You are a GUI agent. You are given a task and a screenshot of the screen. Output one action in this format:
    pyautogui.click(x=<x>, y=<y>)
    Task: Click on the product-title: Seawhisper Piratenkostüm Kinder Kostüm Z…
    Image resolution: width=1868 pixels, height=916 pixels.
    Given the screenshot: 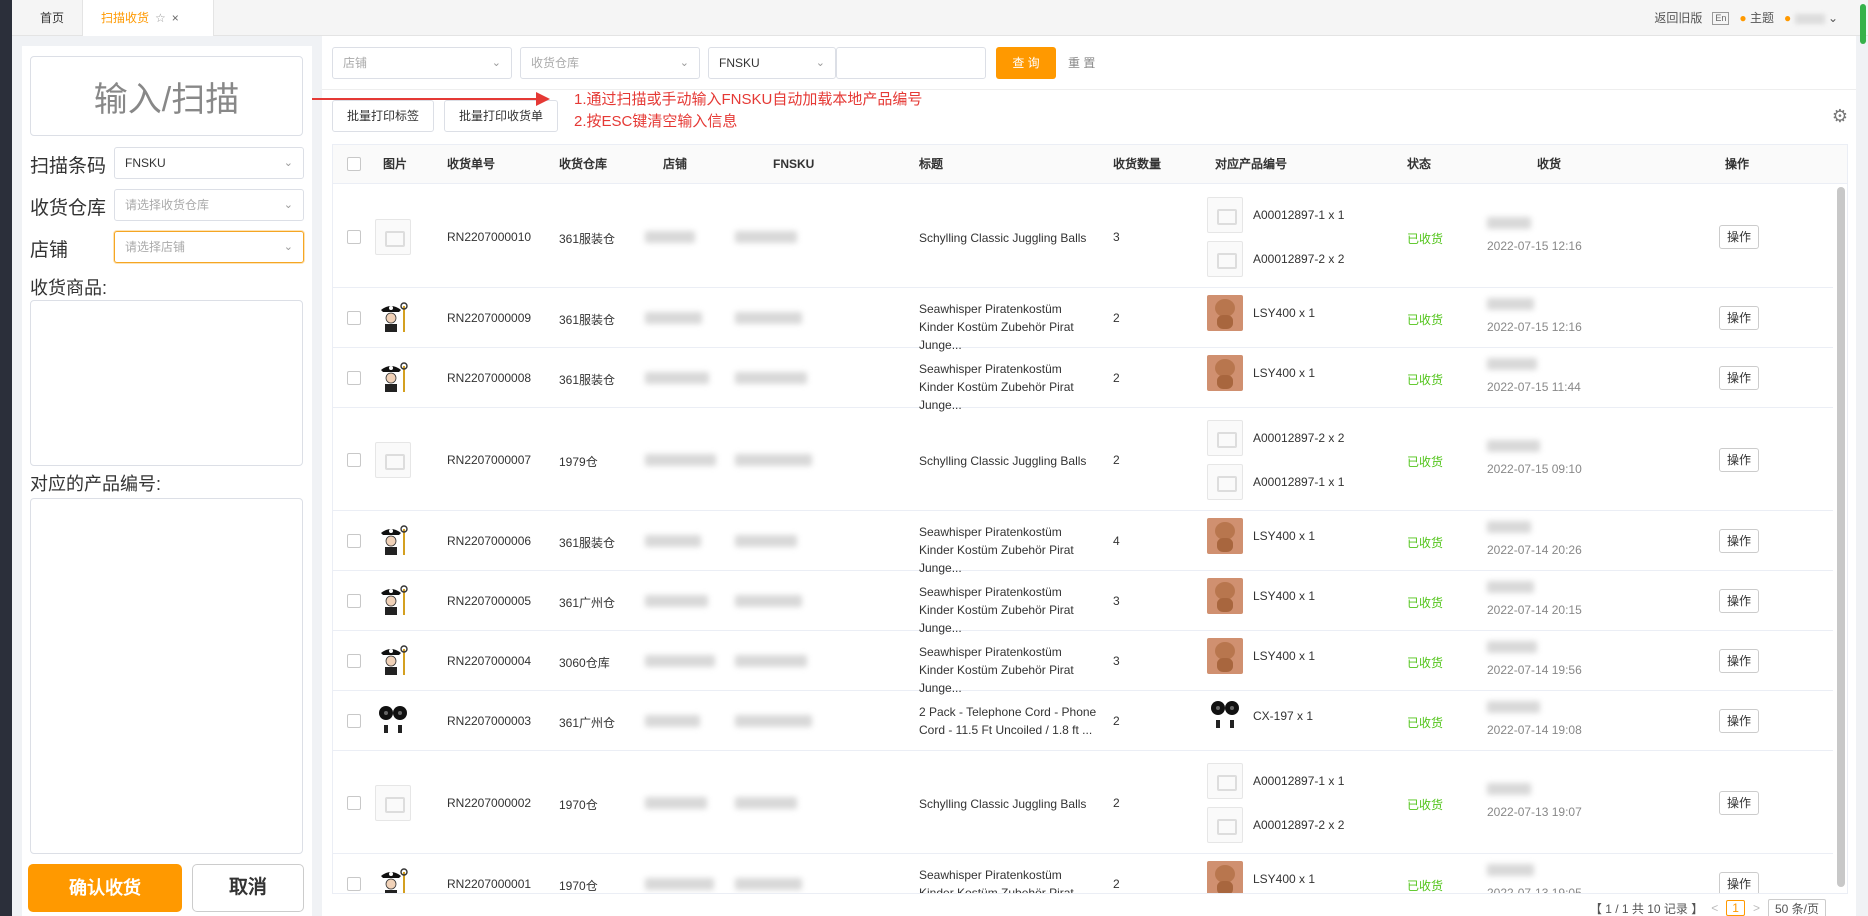 What is the action you would take?
    pyautogui.click(x=996, y=327)
    